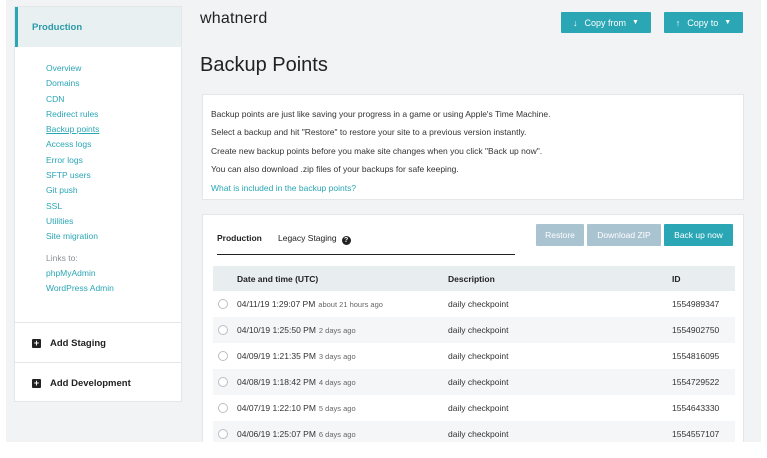 Image resolution: width=767 pixels, height=458 pixels. I want to click on row-id: 1554816095, so click(696, 356).